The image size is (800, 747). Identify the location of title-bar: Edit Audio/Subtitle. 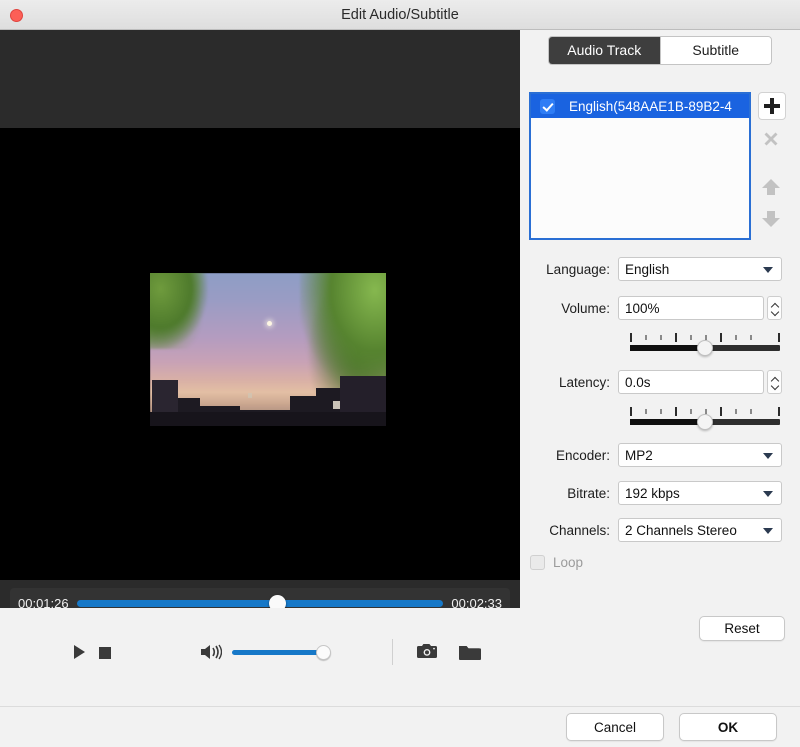
(400, 15).